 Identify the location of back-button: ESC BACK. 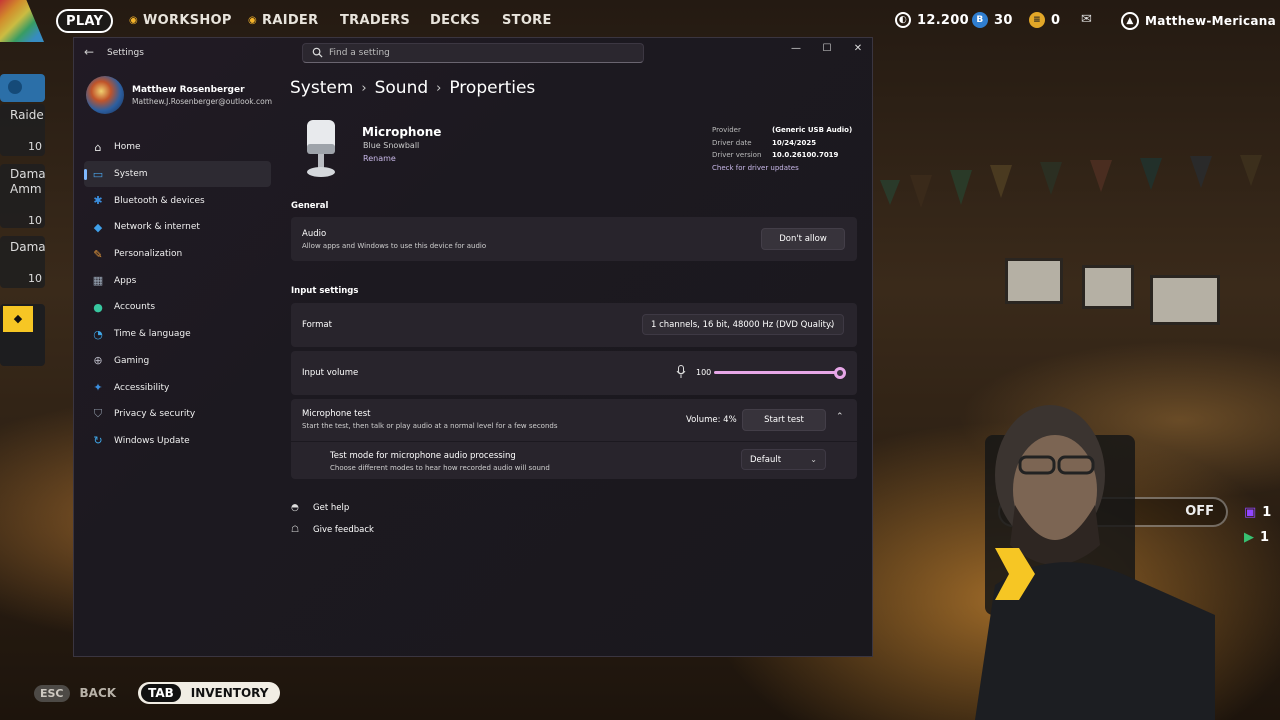
(75, 693).